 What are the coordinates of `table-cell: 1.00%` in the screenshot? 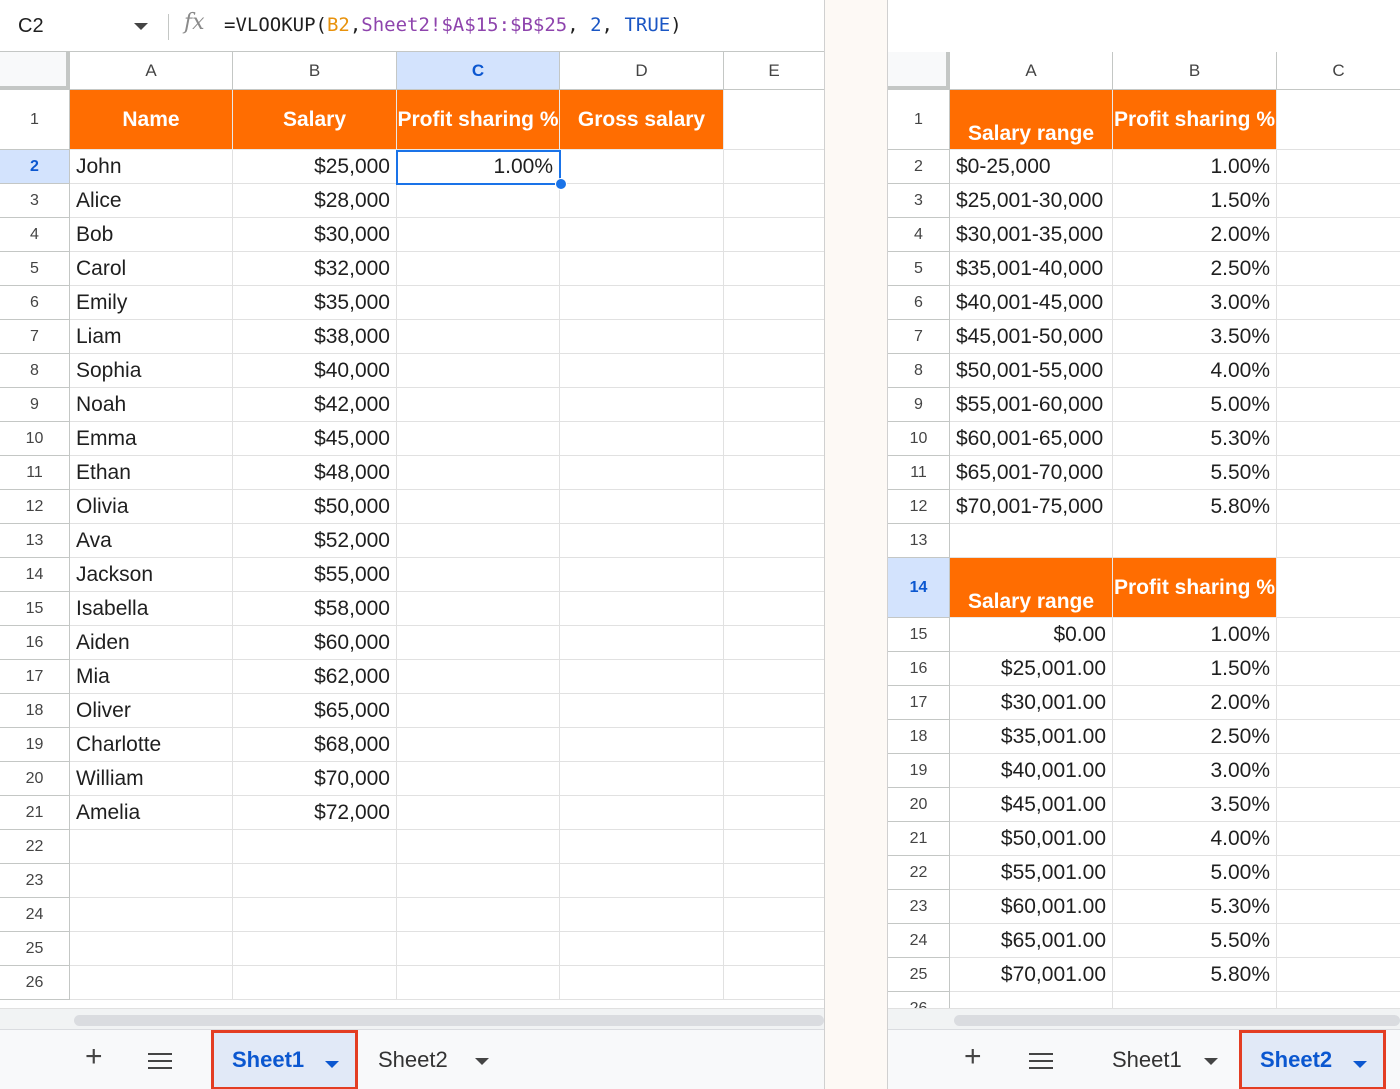 It's located at (1195, 635).